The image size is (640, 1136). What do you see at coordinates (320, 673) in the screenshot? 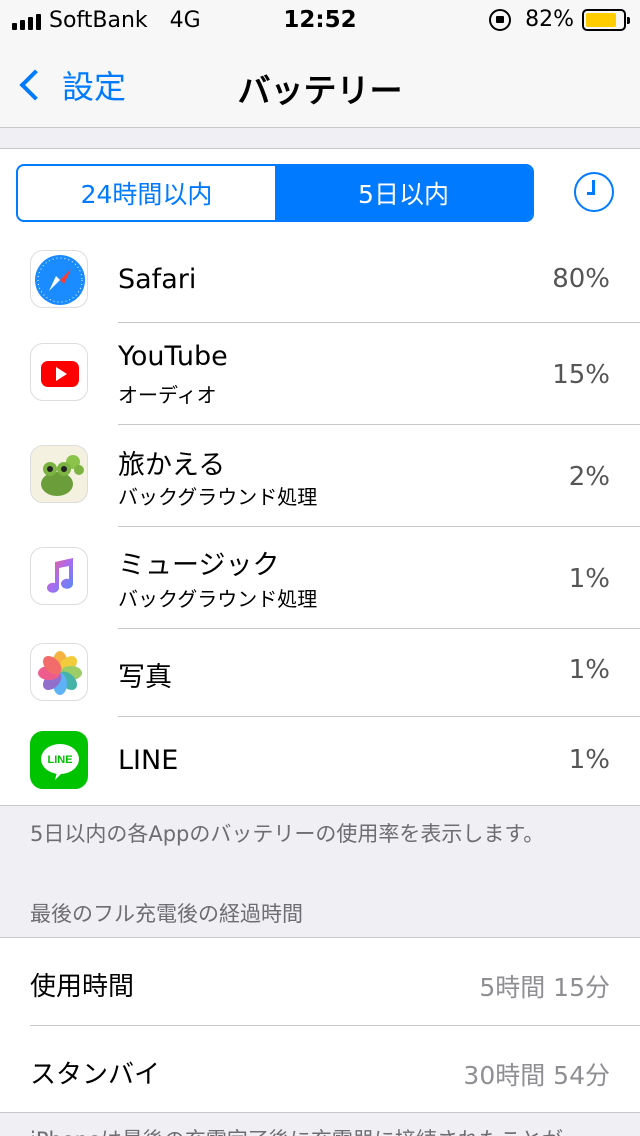
I see `list-item: 写真 1%` at bounding box center [320, 673].